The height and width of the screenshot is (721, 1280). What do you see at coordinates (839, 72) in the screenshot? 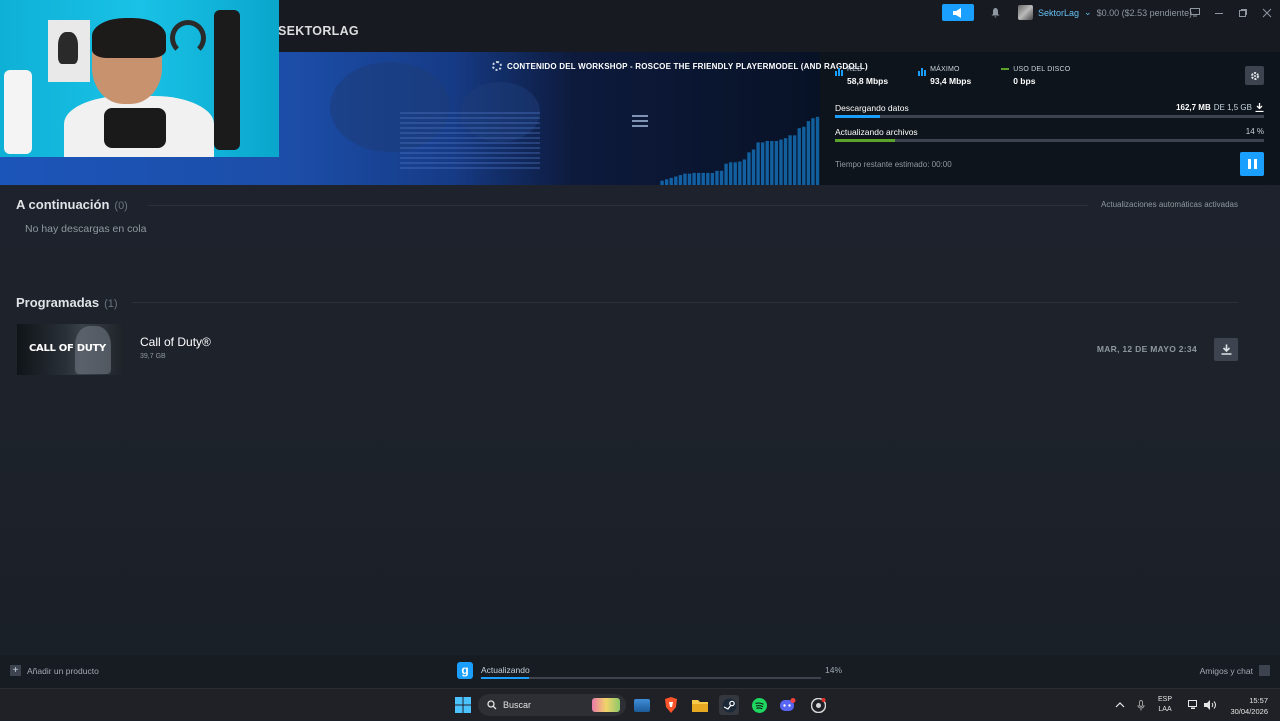
I see `bars-icon` at bounding box center [839, 72].